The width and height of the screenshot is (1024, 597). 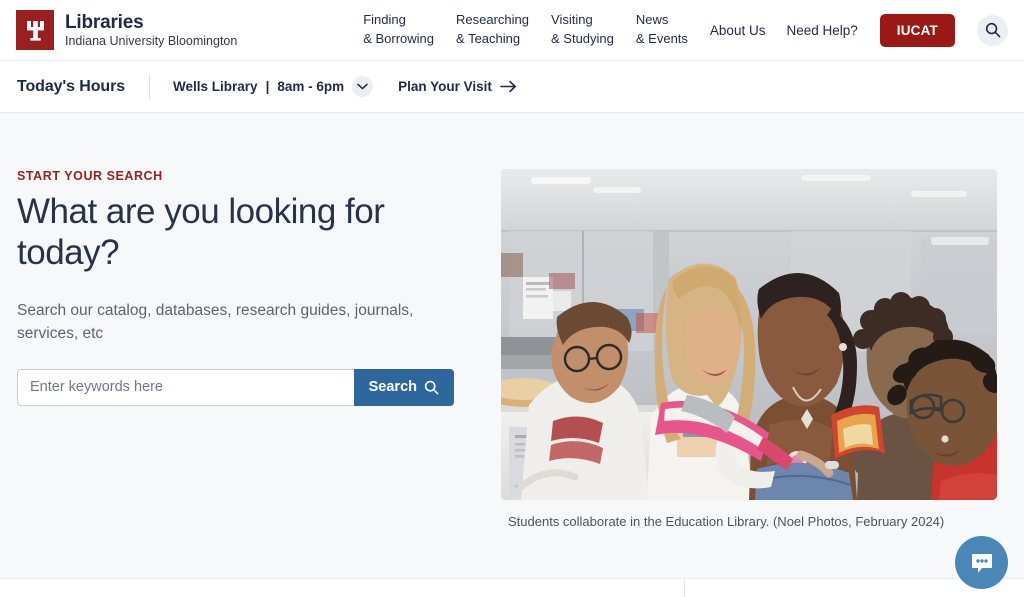 I want to click on header-search-button, so click(x=992, y=30).